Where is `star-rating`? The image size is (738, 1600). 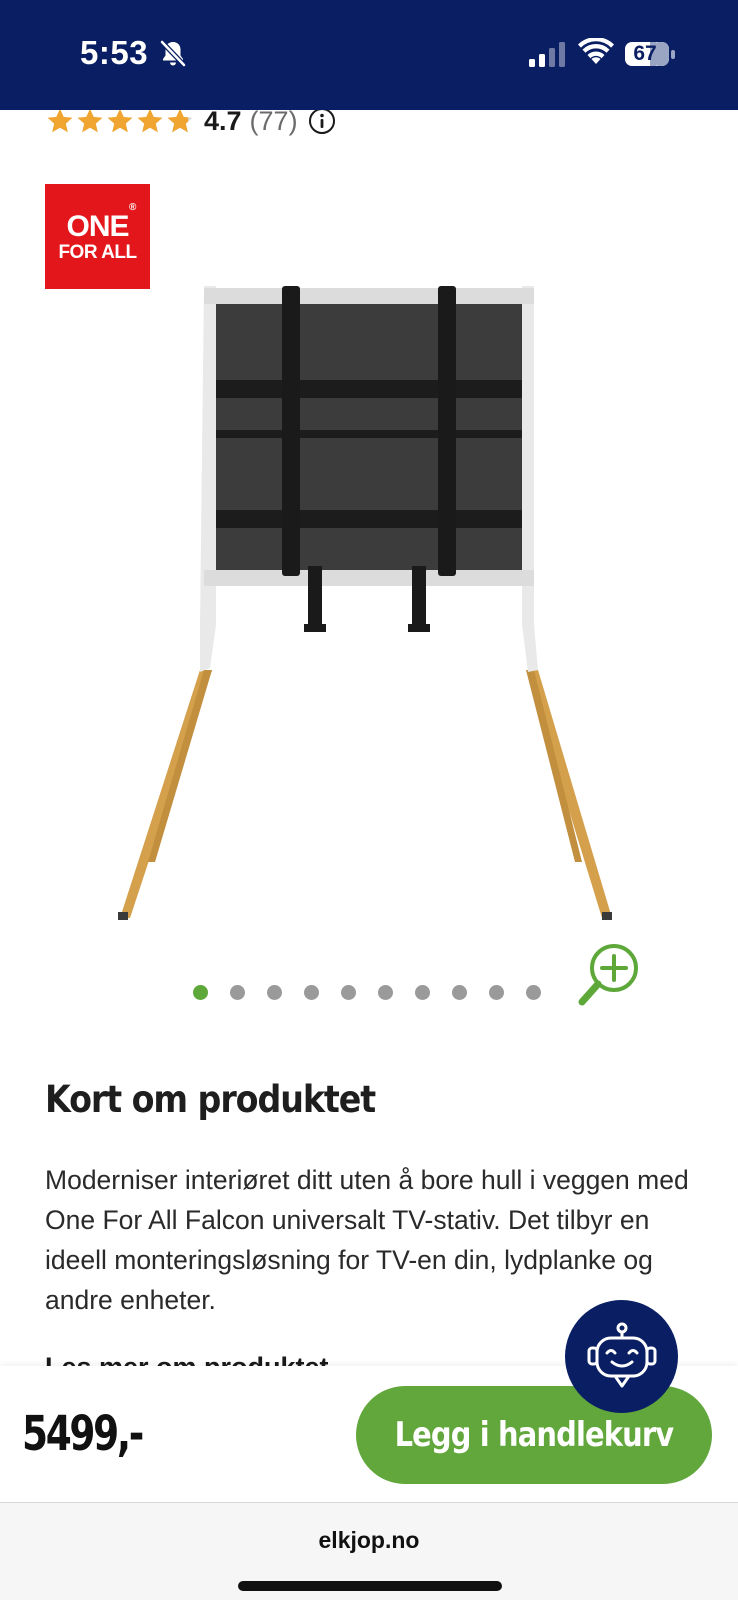 star-rating is located at coordinates (120, 121).